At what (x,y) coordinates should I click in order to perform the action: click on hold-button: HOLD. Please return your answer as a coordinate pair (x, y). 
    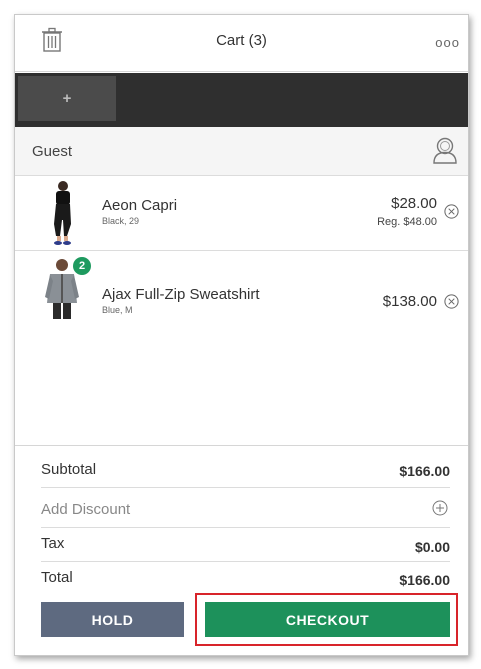
    Looking at the image, I should click on (112, 619).